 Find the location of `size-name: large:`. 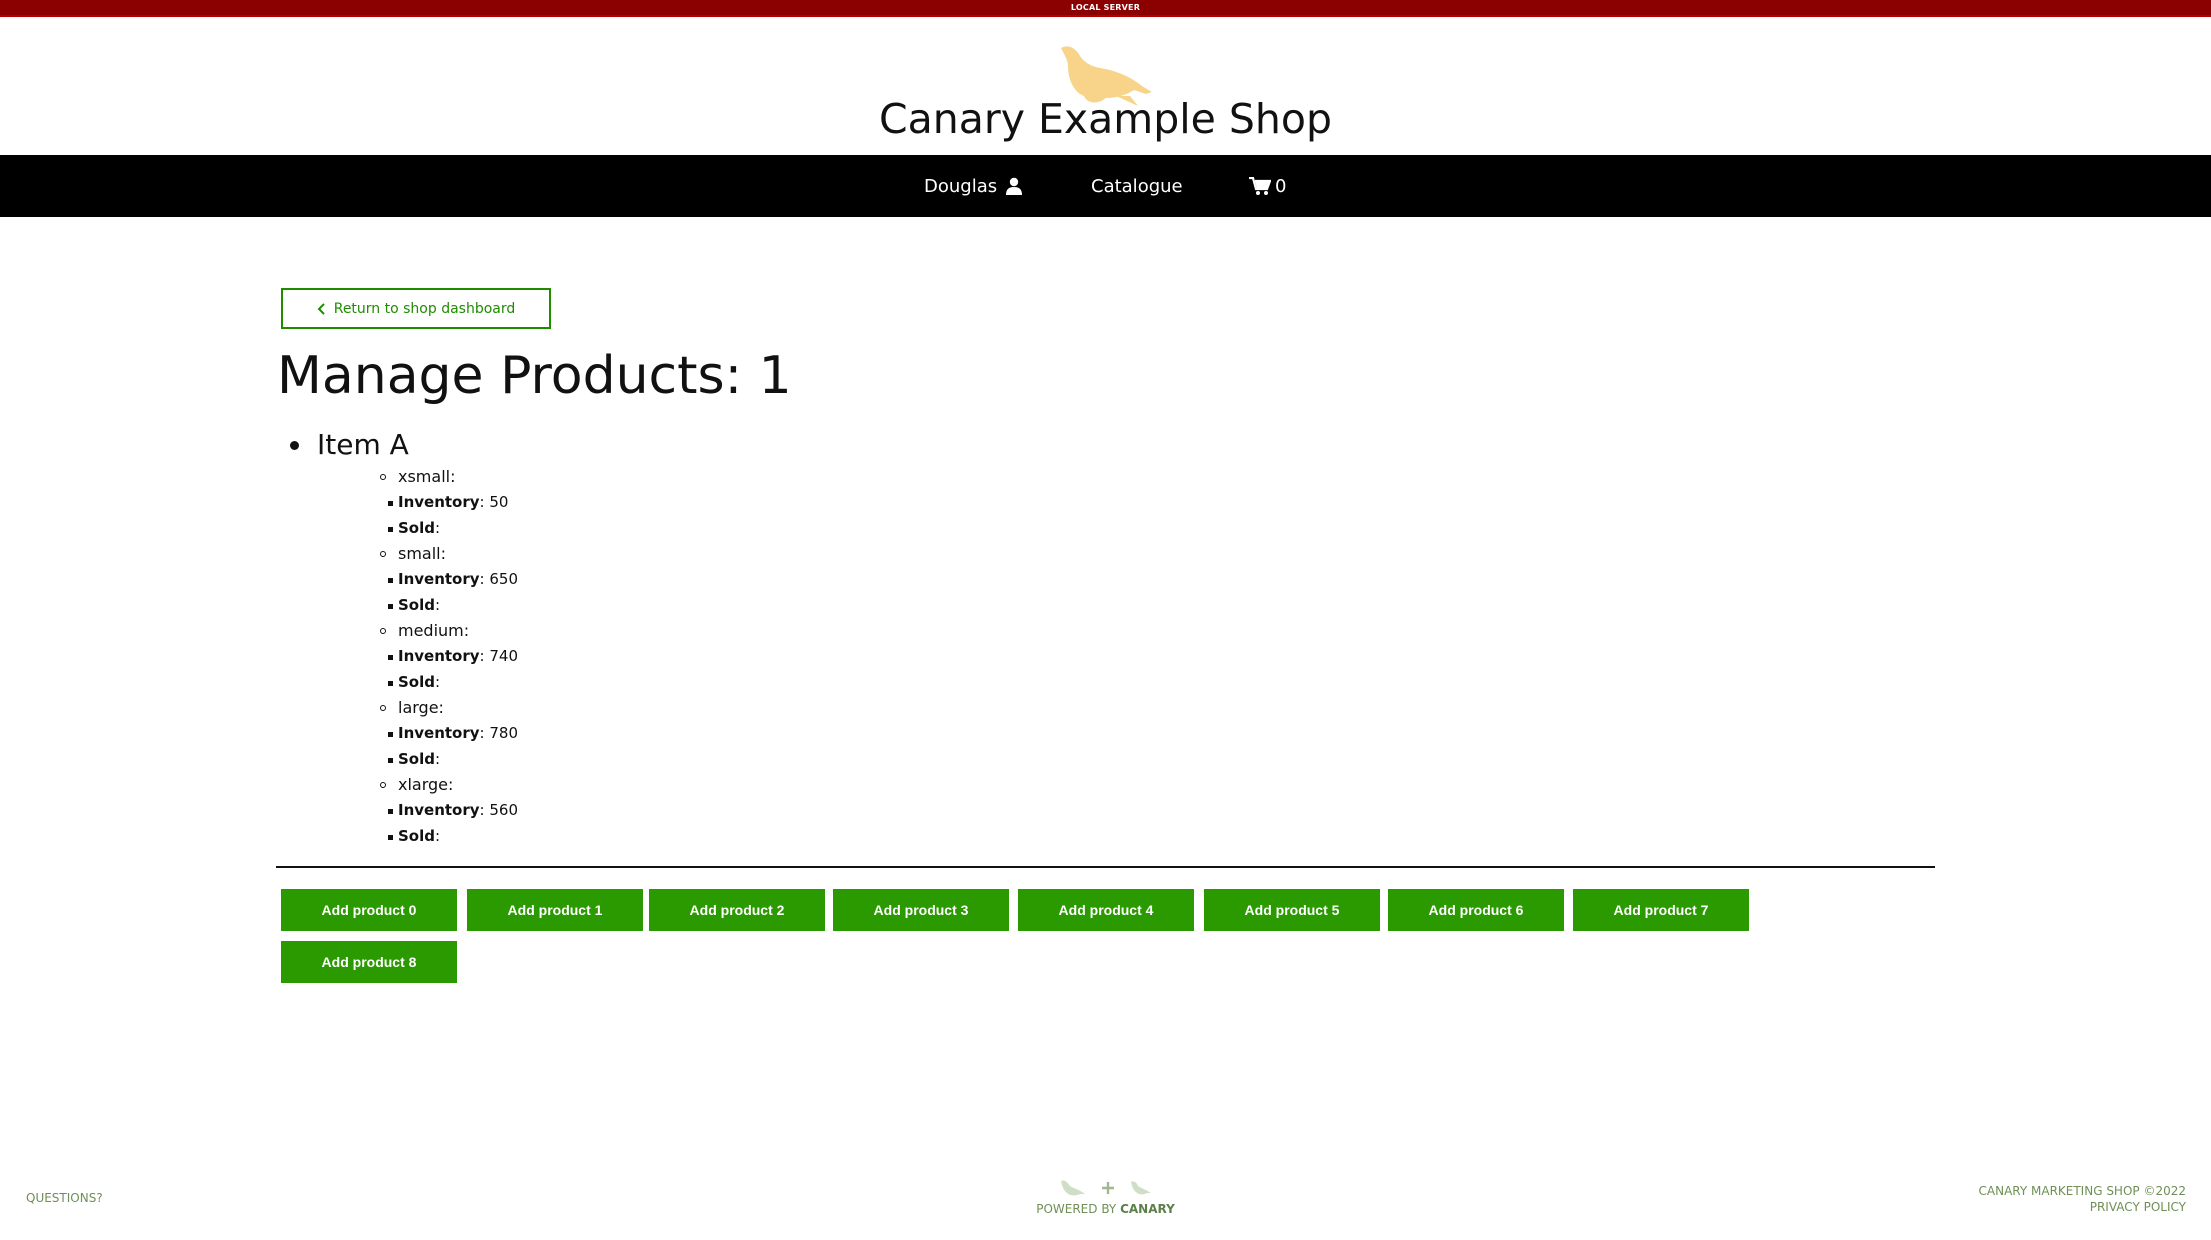

size-name: large: is located at coordinates (421, 707).